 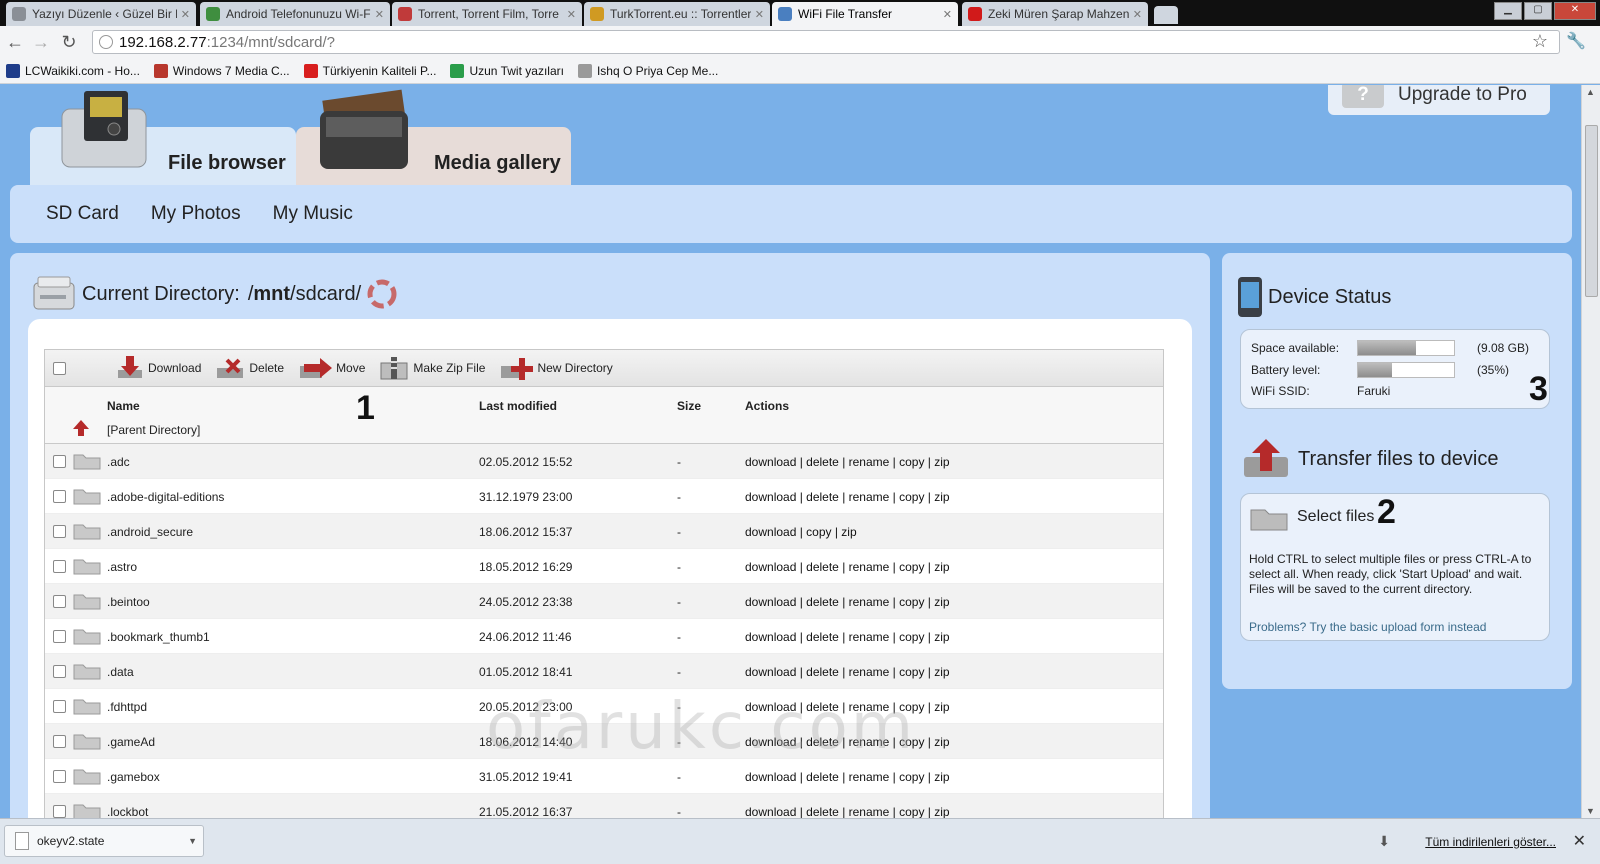 I want to click on scroll-thumb, so click(x=1591, y=211).